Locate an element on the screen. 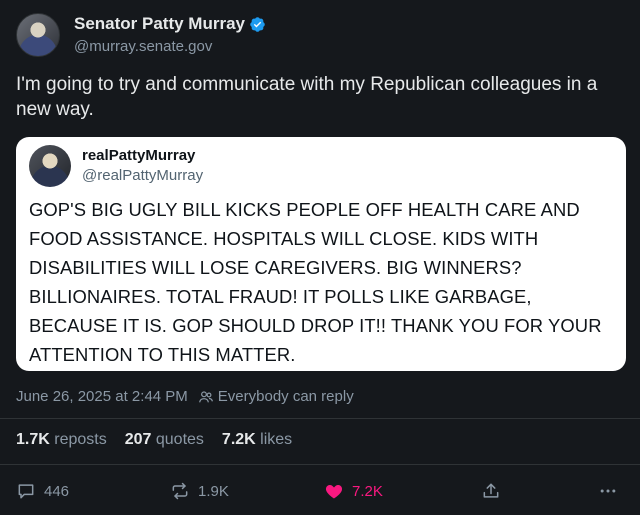  quotes-stat: 207 quotes is located at coordinates (164, 440).